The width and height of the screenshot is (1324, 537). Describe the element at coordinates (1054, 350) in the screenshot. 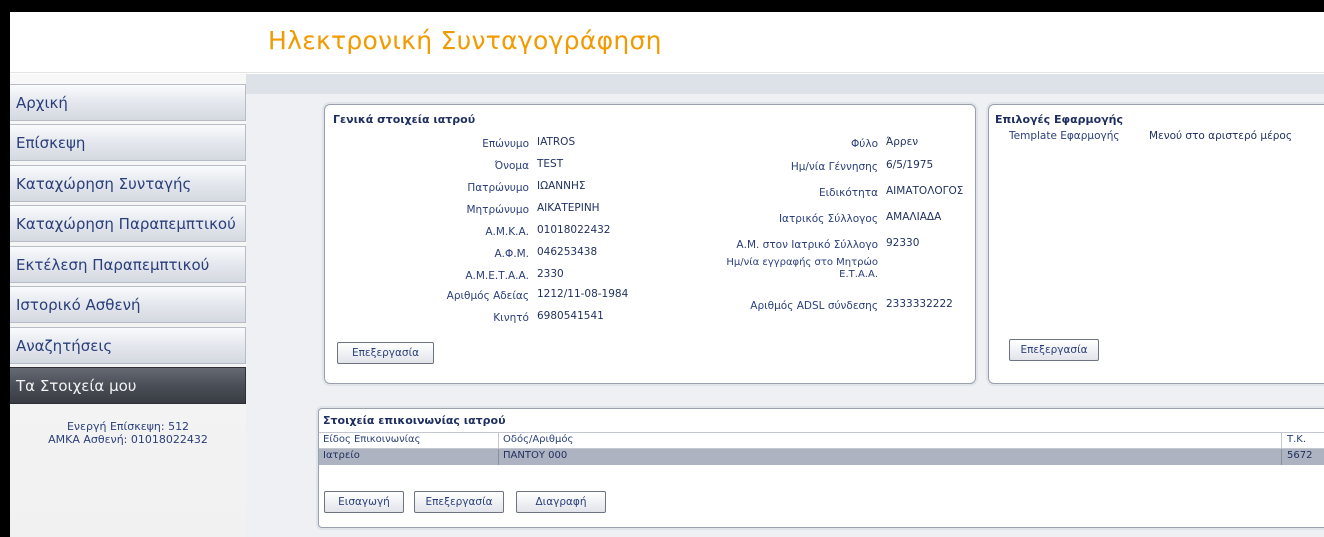

I see `options-edit-button: Επεξεργασία` at that location.